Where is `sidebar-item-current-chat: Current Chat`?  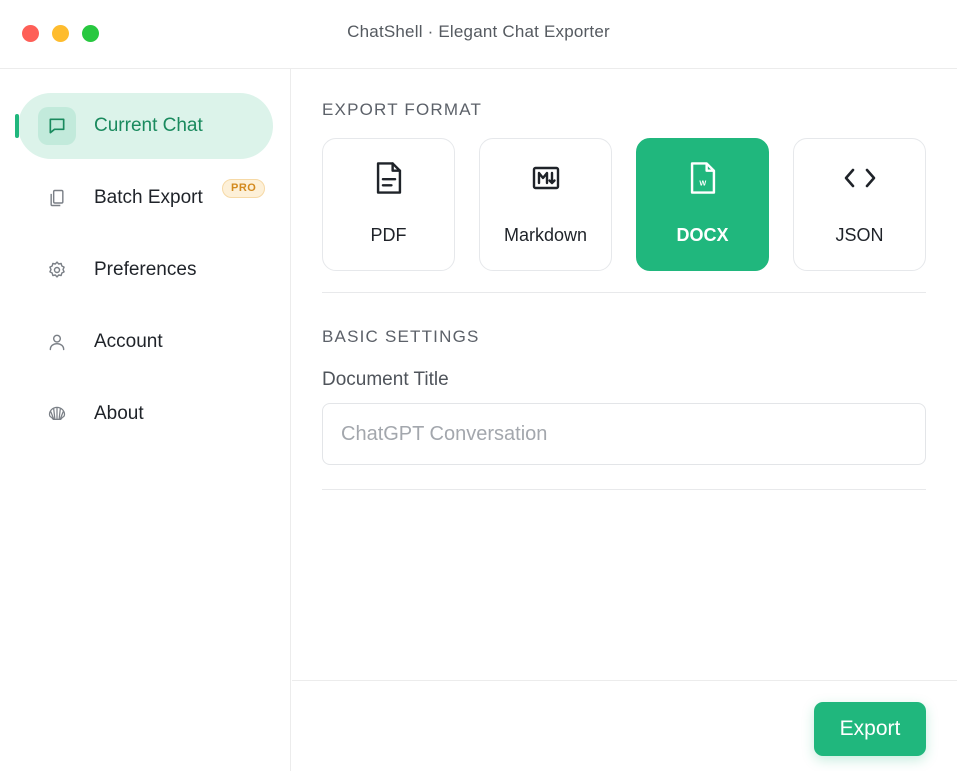
sidebar-item-current-chat: Current Chat is located at coordinates (144, 126).